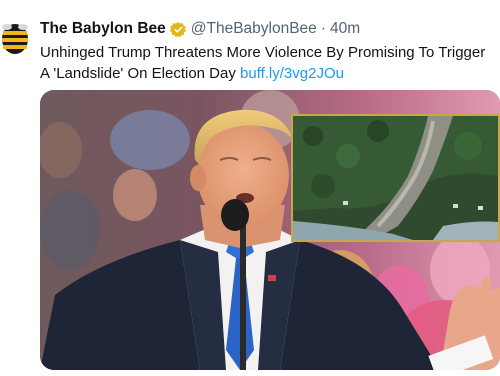  I want to click on tweet-link: buff.ly/3vg2JOu, so click(292, 73).